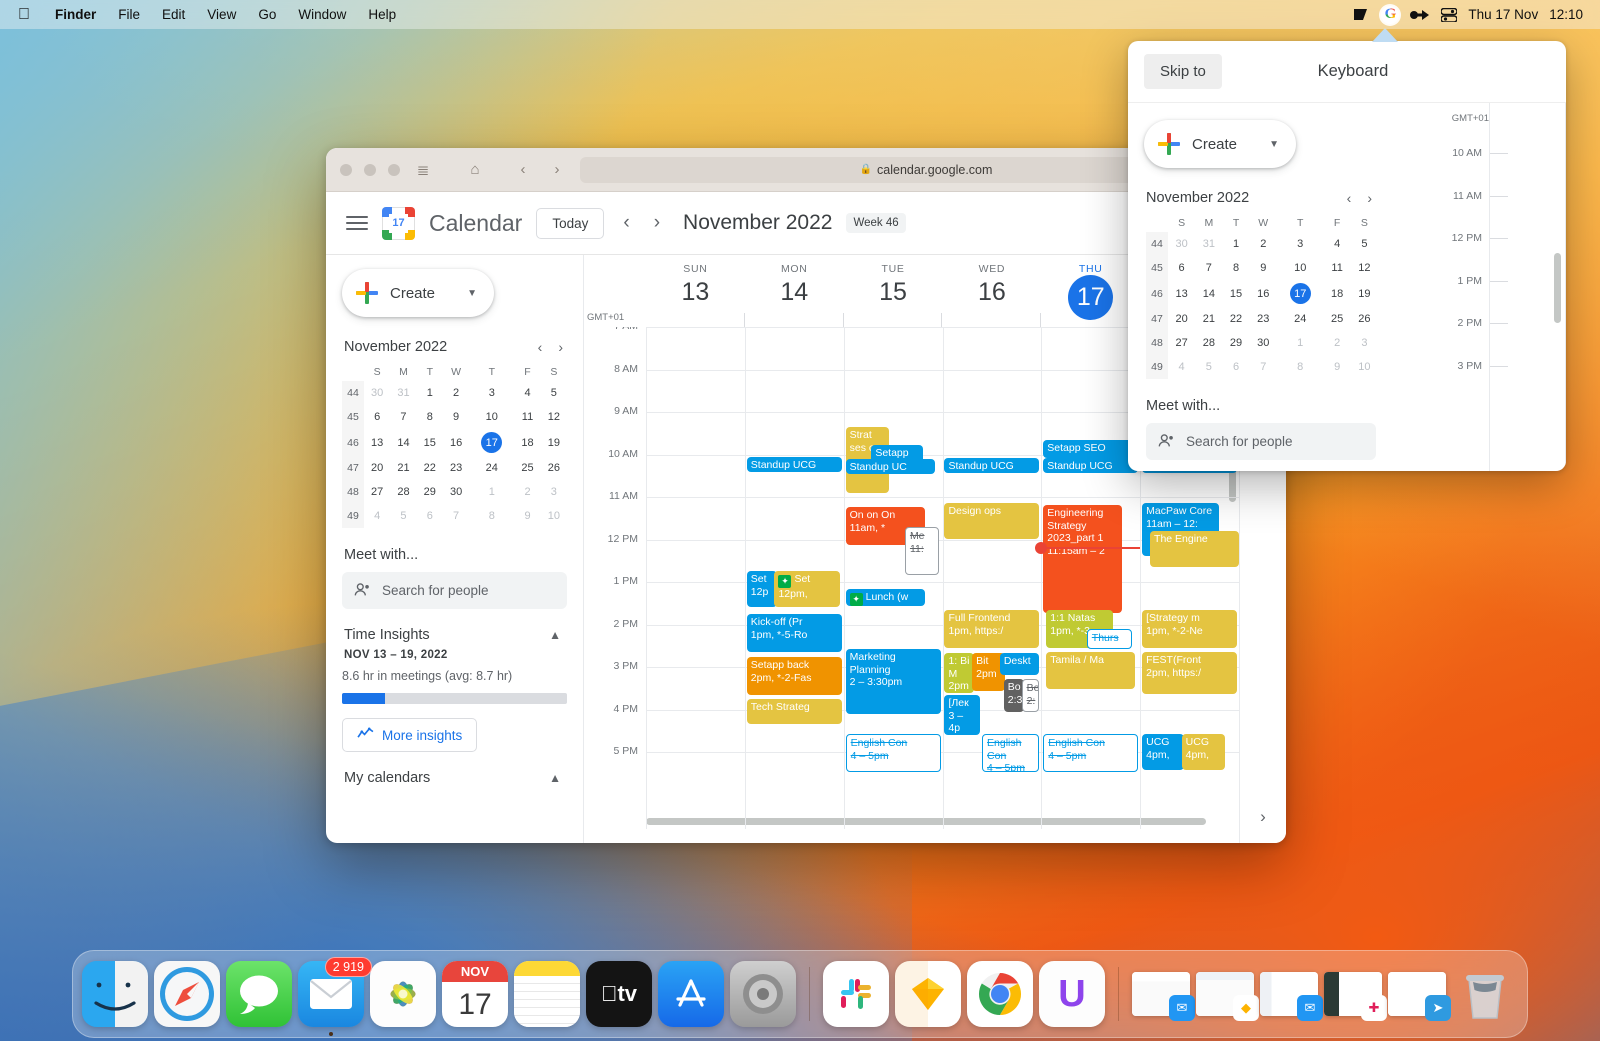 Image resolution: width=1600 pixels, height=1041 pixels. What do you see at coordinates (455, 778) in the screenshot?
I see `my-calendars-header: My calendars ▲` at bounding box center [455, 778].